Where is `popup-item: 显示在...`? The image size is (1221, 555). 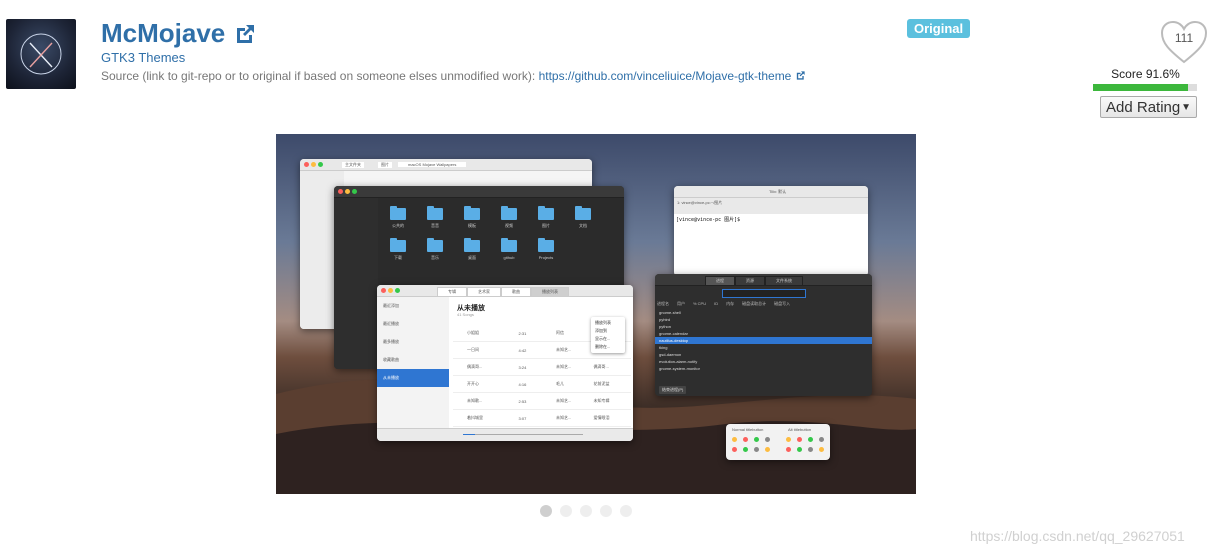
popup-item: 显示在... is located at coordinates (608, 339).